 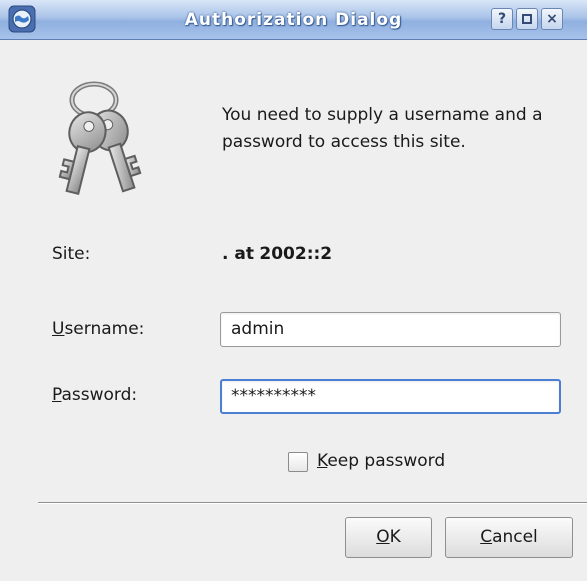 What do you see at coordinates (58, 329) in the screenshot?
I see `username-mnemonic: U` at bounding box center [58, 329].